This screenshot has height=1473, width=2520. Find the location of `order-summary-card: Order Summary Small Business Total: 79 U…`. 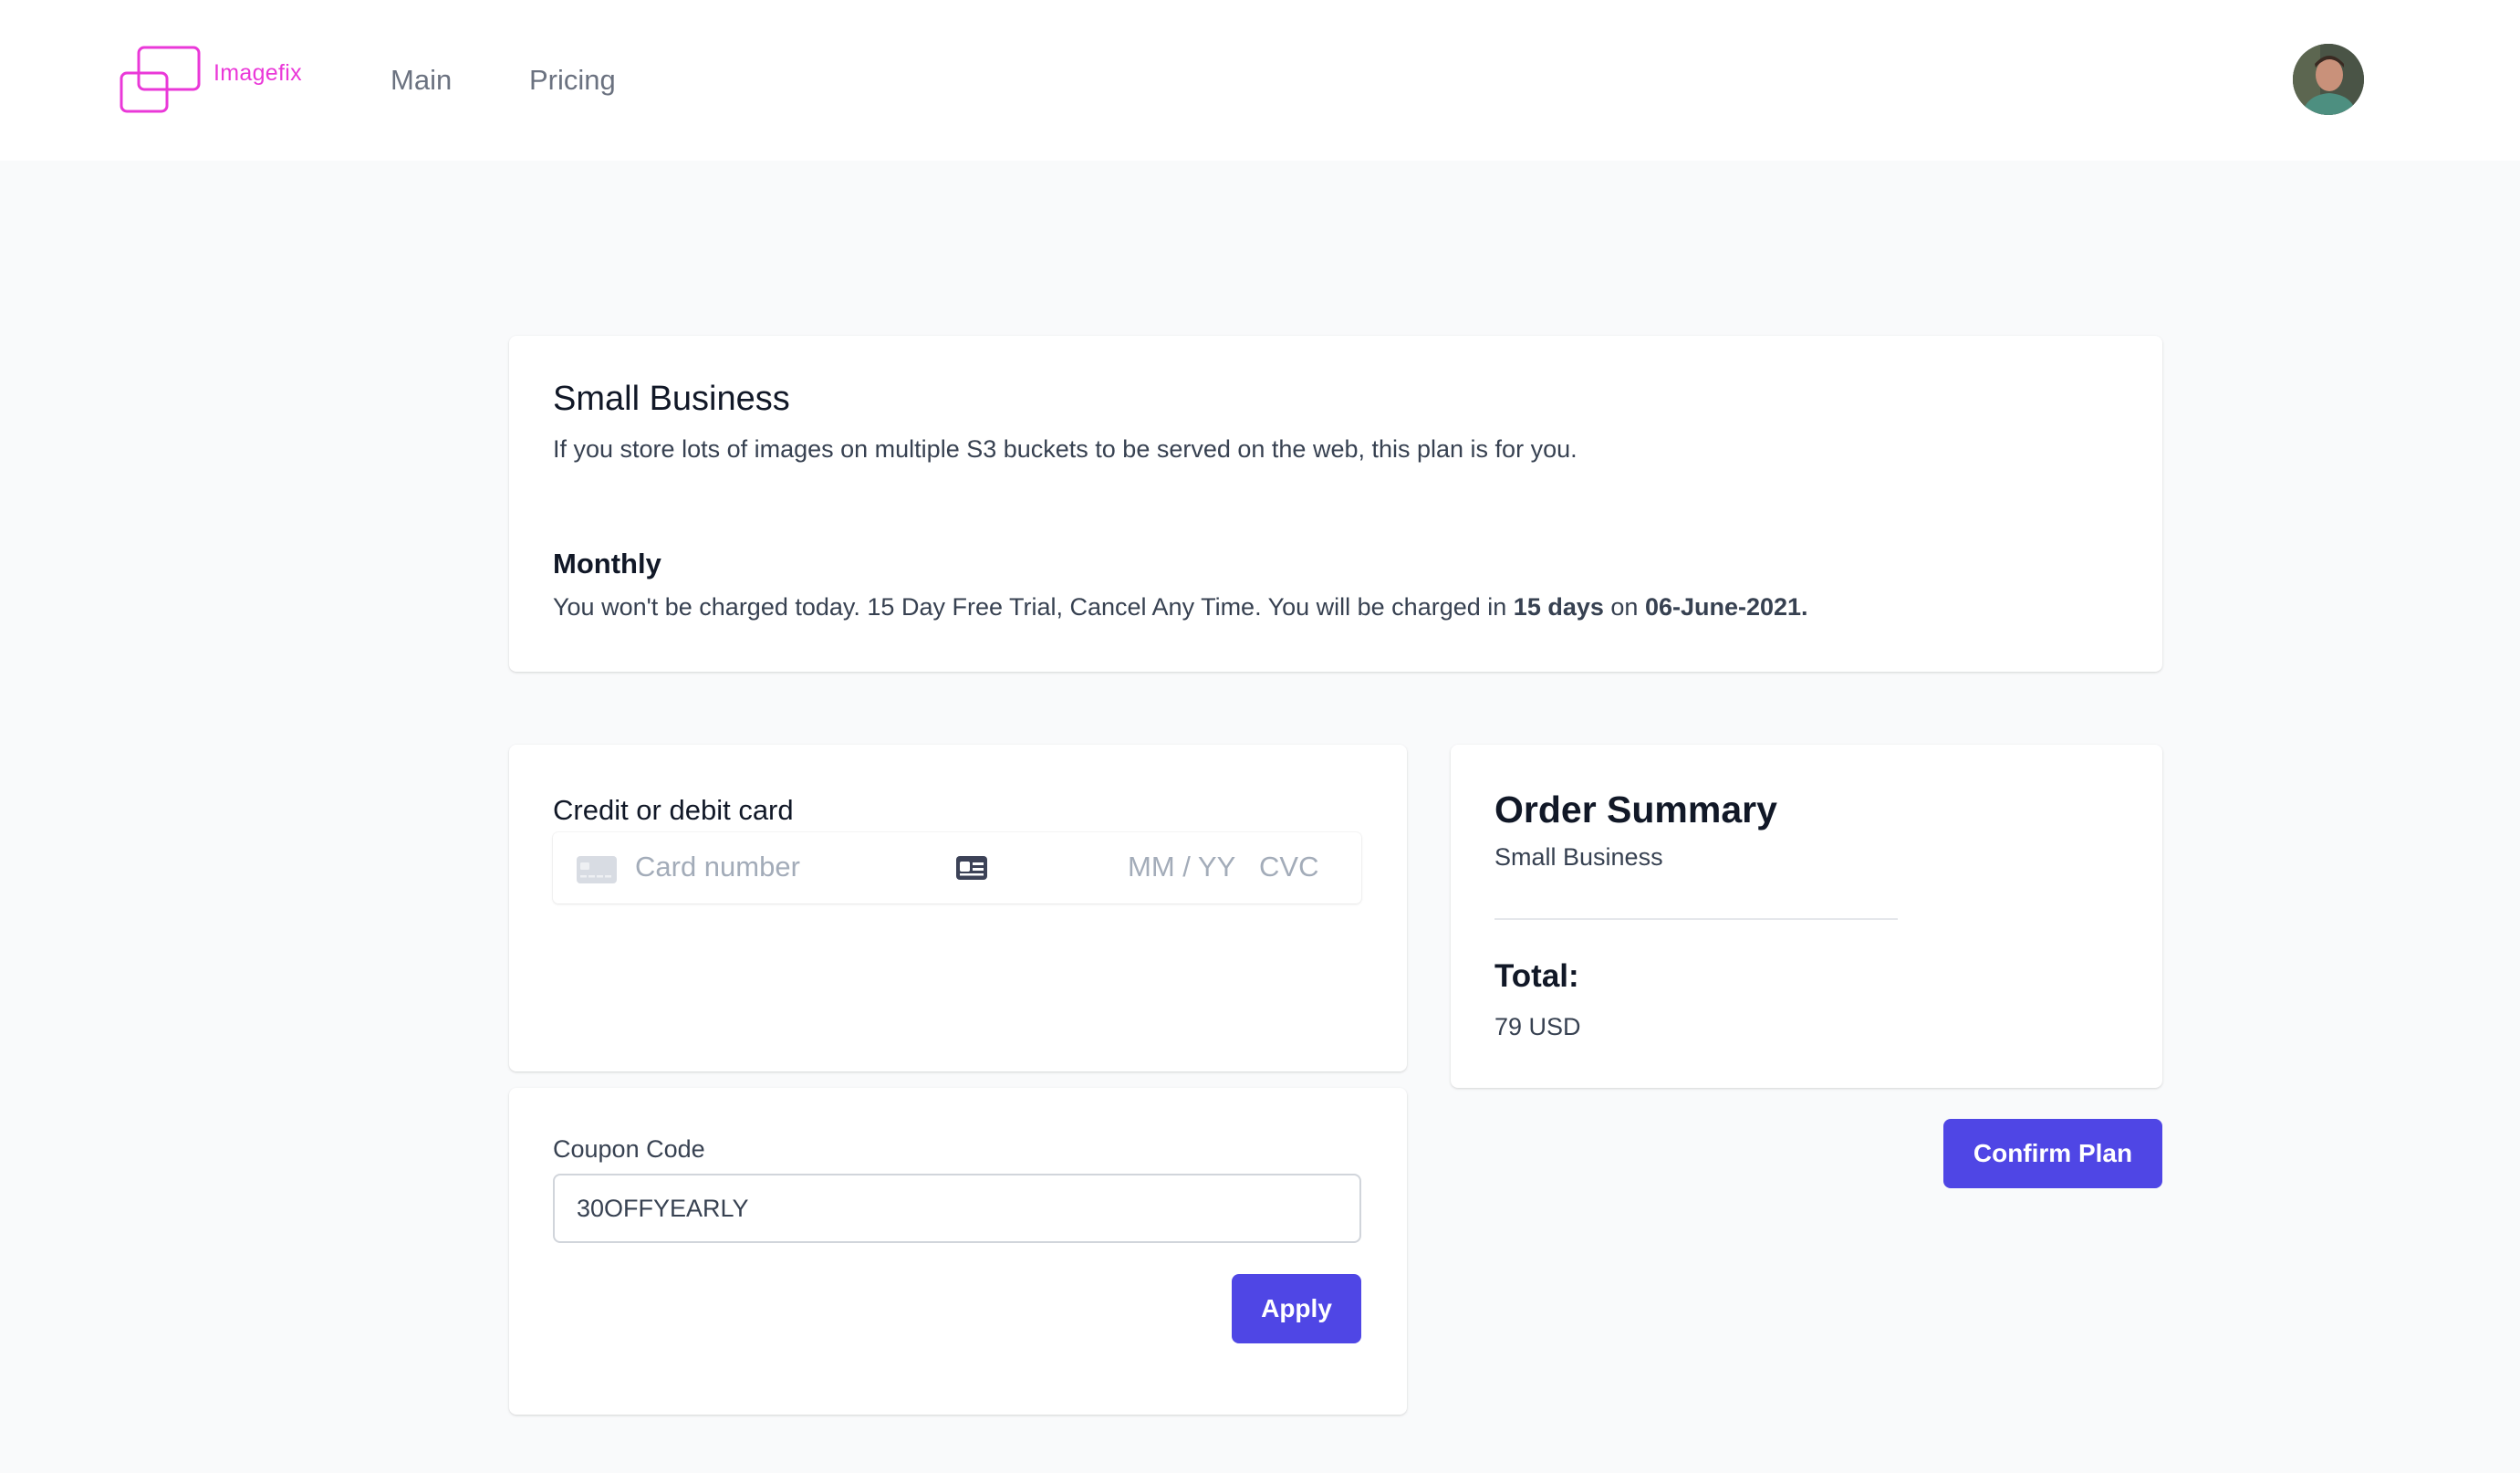

order-summary-card: Order Summary Small Business Total: 79 U… is located at coordinates (1807, 916).